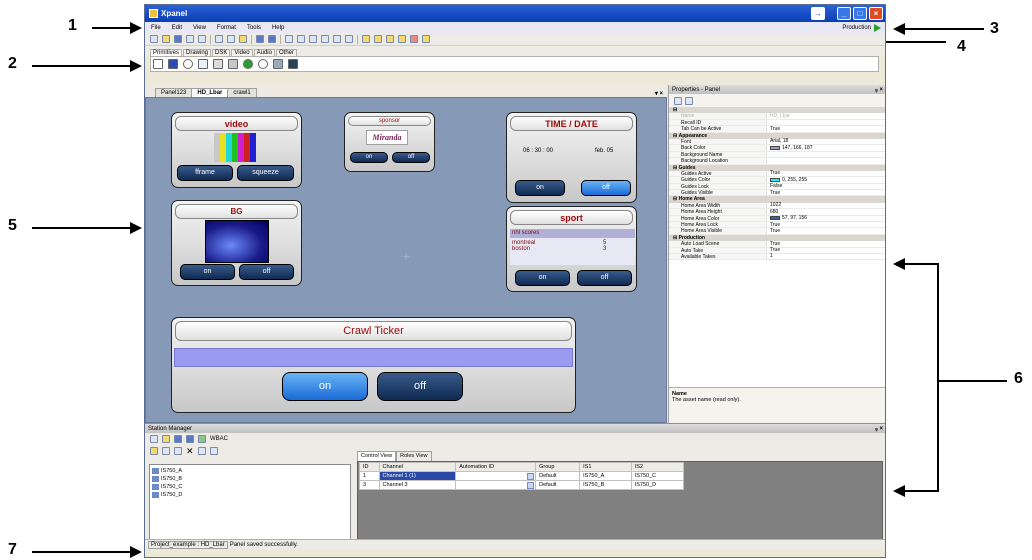 The width and height of the screenshot is (1032, 560). Describe the element at coordinates (219, 439) in the screenshot. I see `wbac-label: WBAC` at that location.